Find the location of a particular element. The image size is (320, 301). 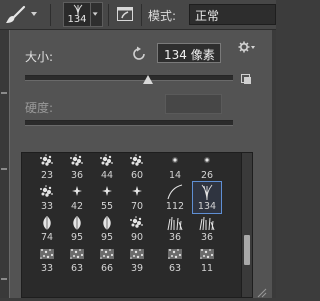

brush-preset-cell: 112 is located at coordinates (175, 197).